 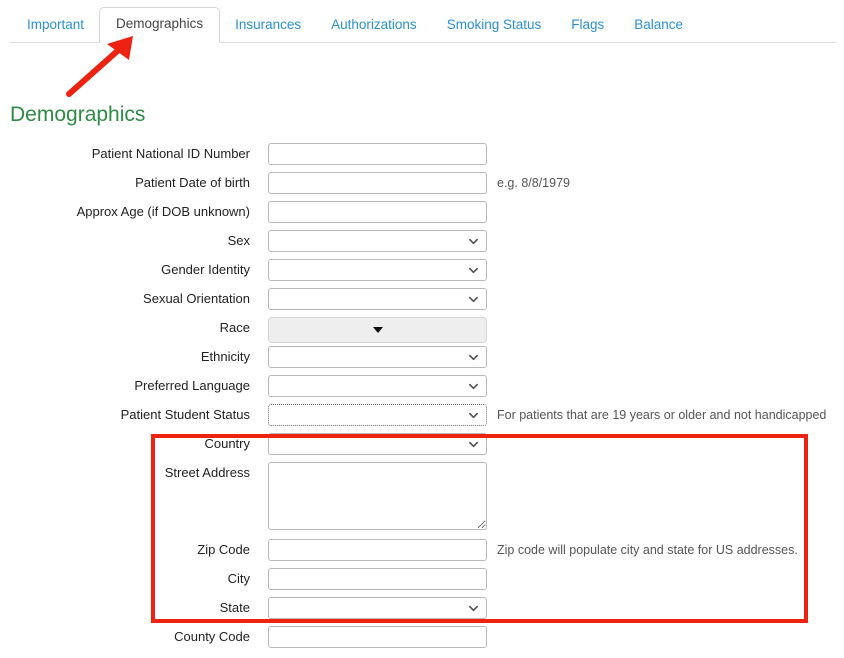 I want to click on form-row: State, so click(x=422, y=611).